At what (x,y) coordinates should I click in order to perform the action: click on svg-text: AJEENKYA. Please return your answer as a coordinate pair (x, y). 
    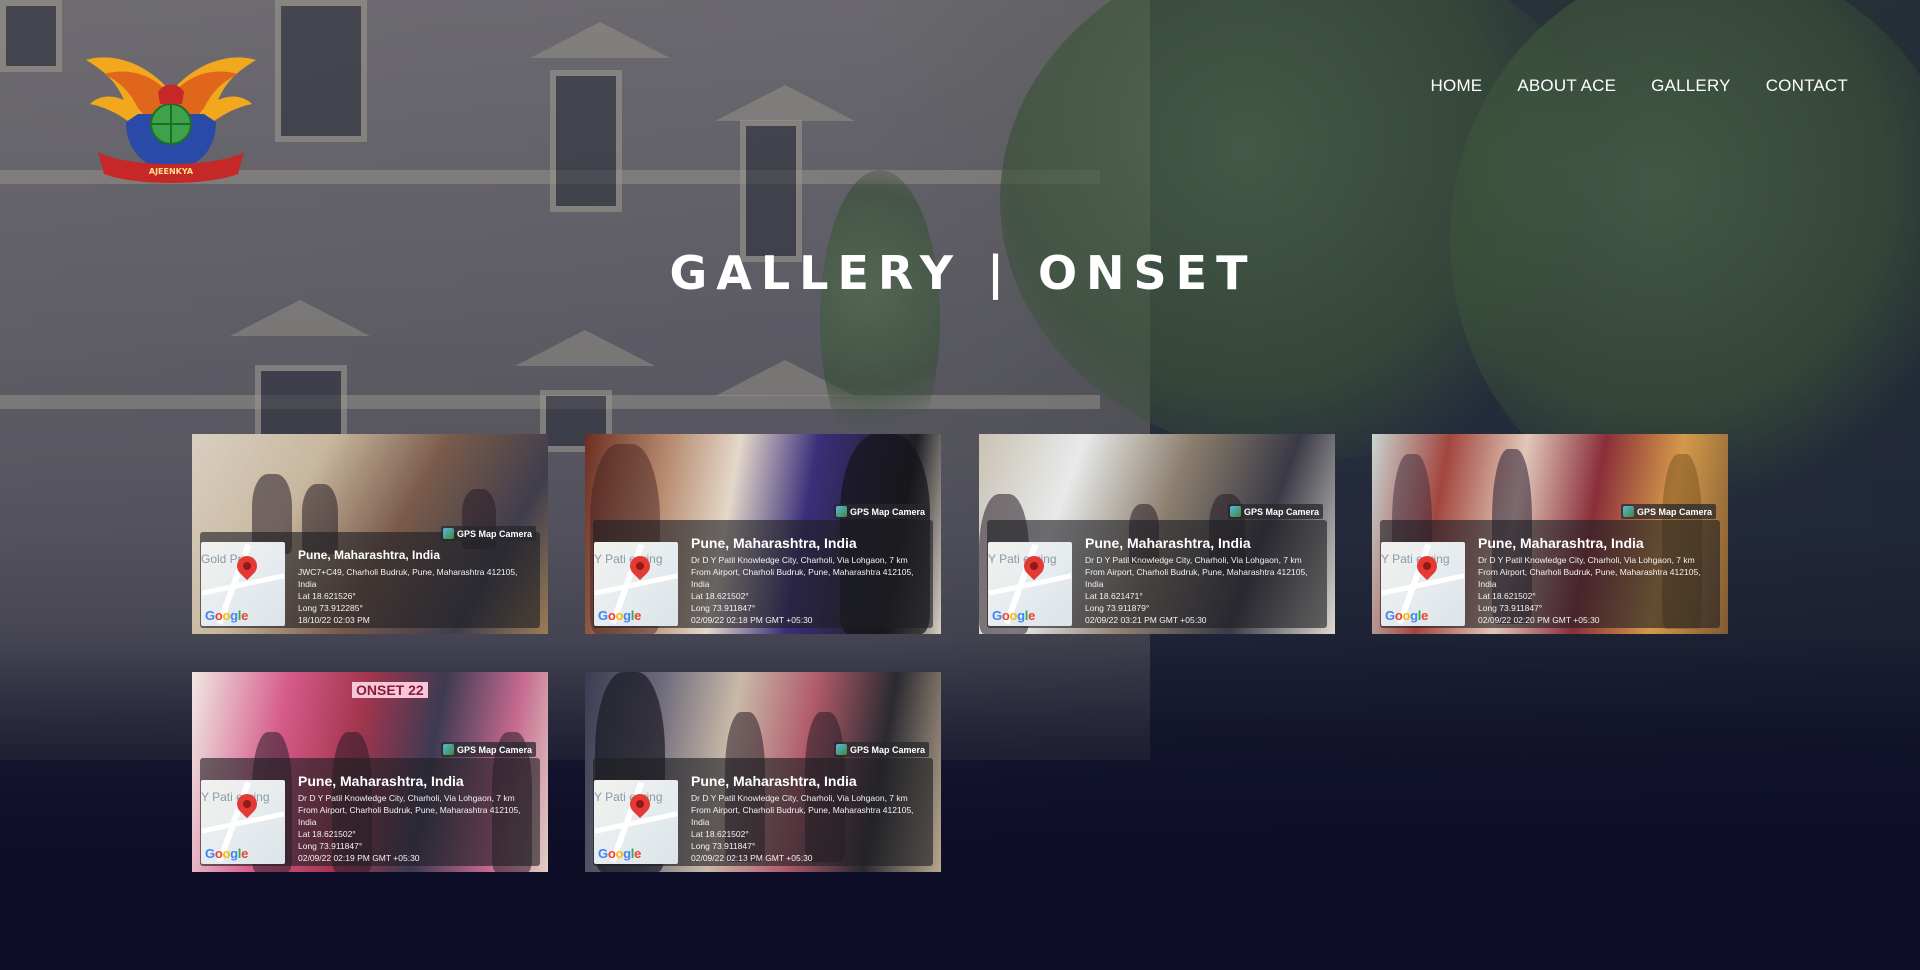
    Looking at the image, I should click on (171, 171).